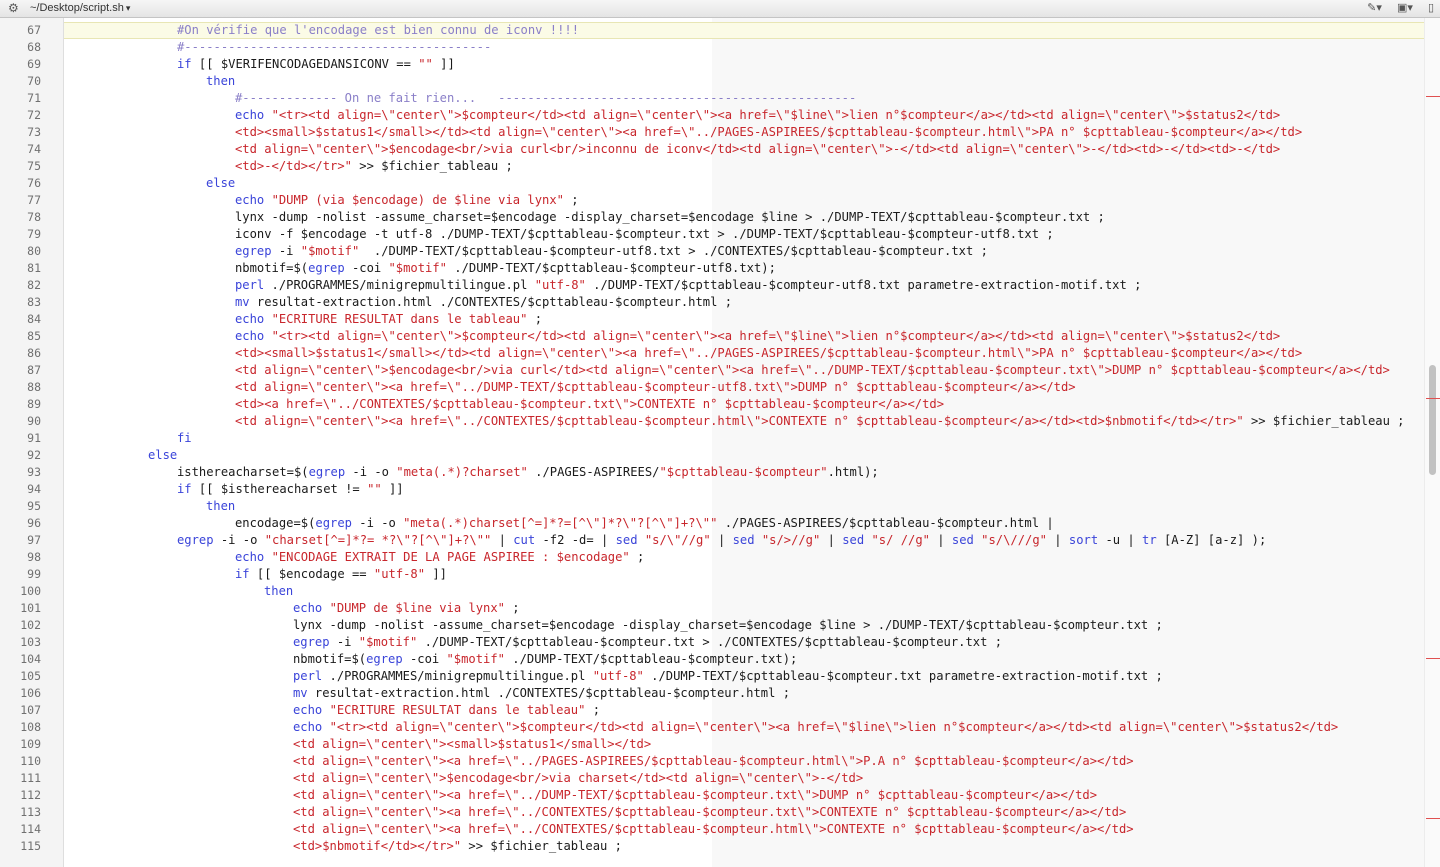 The width and height of the screenshot is (1440, 867). What do you see at coordinates (371, 472) in the screenshot?
I see `code-token: -i -o` at bounding box center [371, 472].